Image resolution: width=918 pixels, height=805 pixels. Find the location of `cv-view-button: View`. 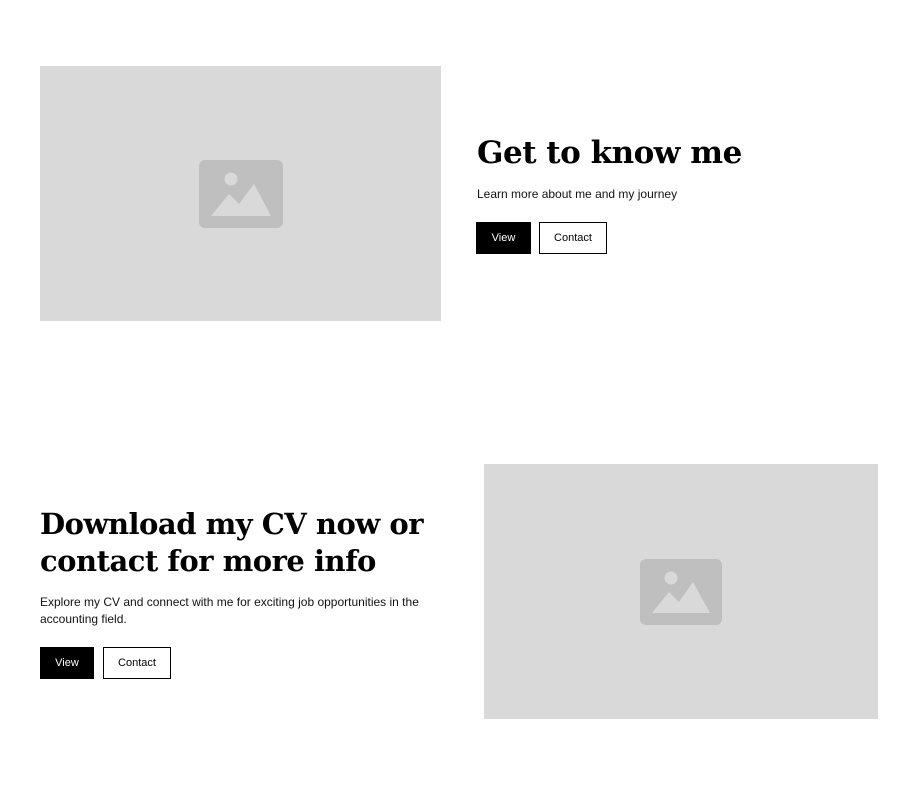

cv-view-button: View is located at coordinates (67, 663).